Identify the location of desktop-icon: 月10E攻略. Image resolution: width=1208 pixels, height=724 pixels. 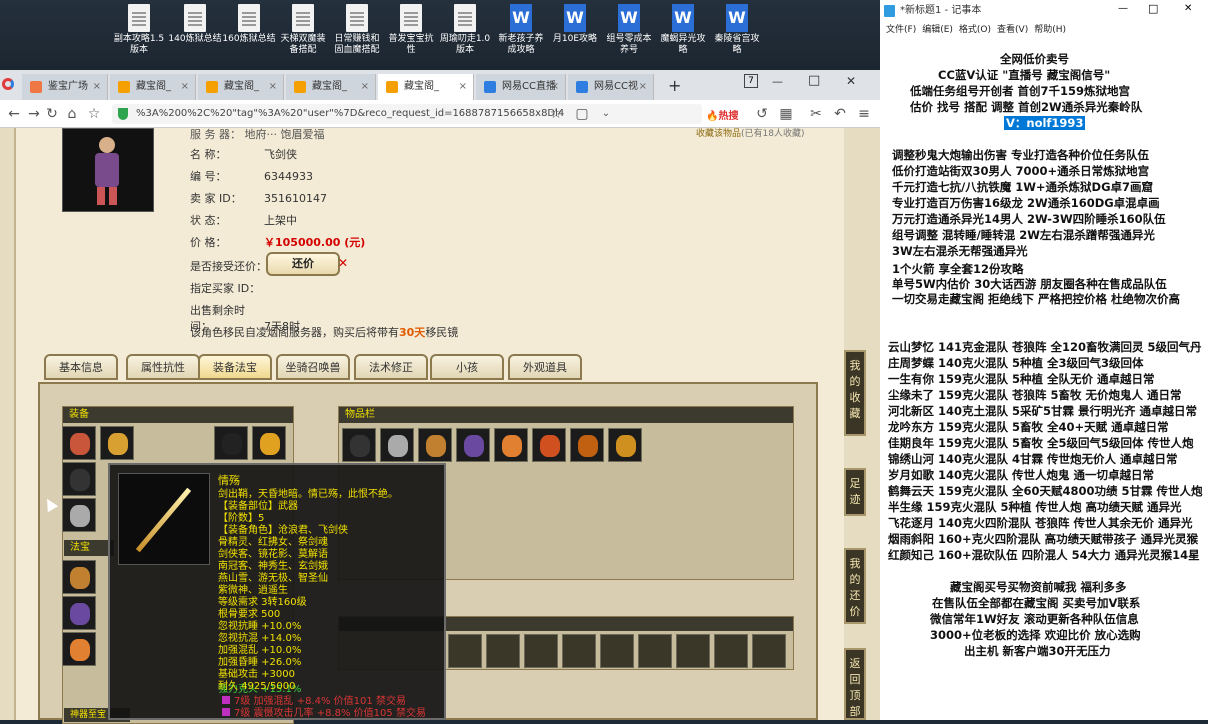
(575, 24).